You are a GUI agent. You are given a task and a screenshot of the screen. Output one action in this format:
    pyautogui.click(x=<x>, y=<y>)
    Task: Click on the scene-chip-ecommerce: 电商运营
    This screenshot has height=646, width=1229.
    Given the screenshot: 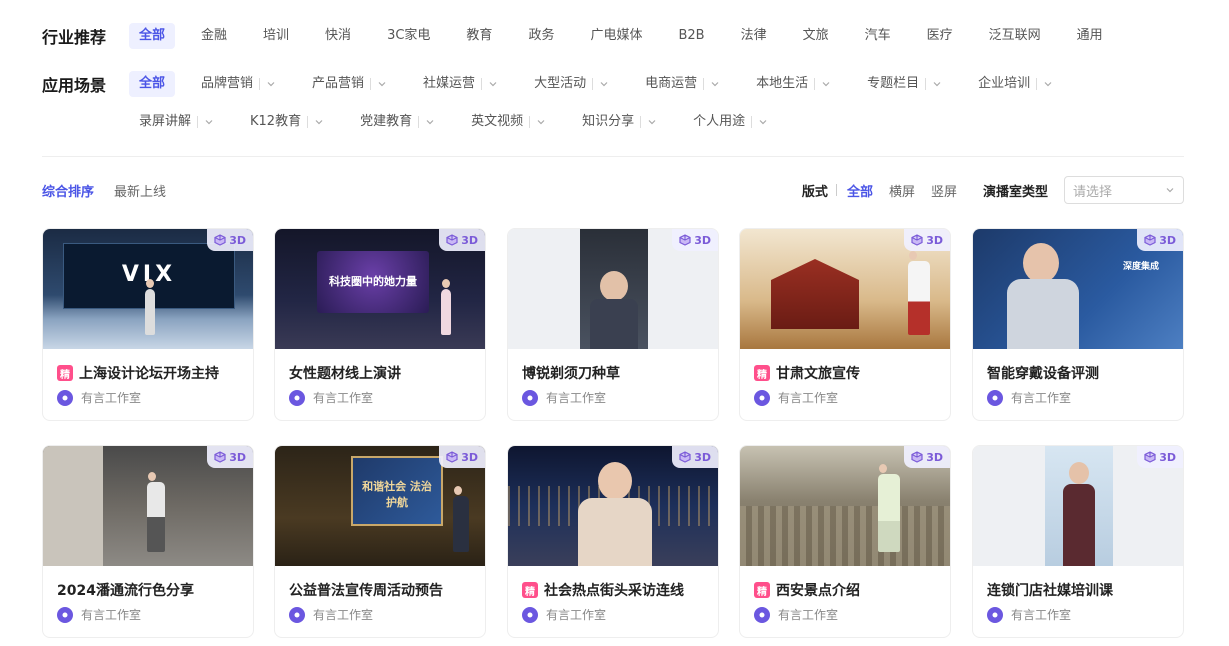 What is the action you would take?
    pyautogui.click(x=682, y=84)
    